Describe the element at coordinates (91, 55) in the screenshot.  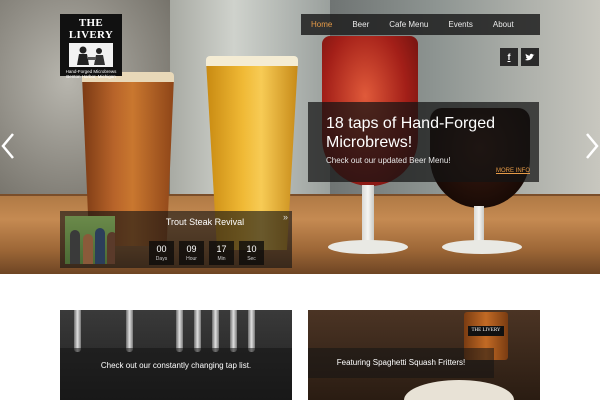
I see `logo-illustration` at that location.